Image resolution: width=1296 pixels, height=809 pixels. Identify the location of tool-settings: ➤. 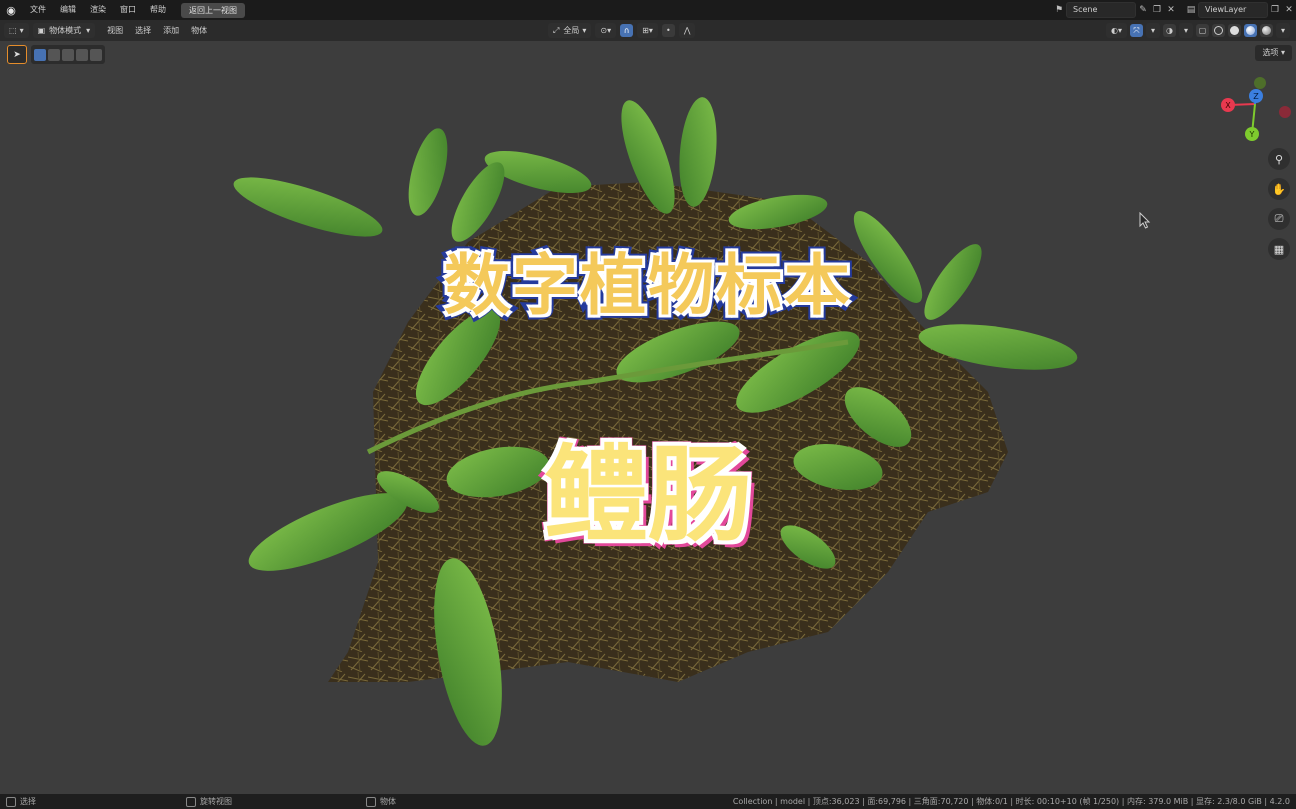
(56, 54).